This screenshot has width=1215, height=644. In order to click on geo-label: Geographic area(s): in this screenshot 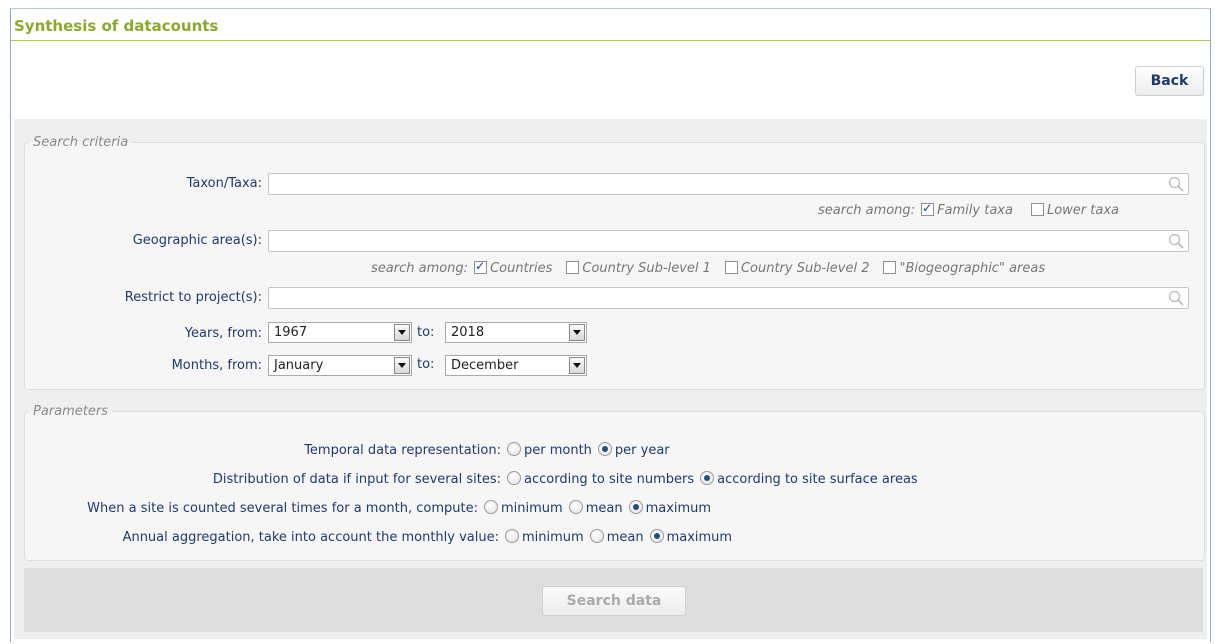, I will do `click(197, 240)`.